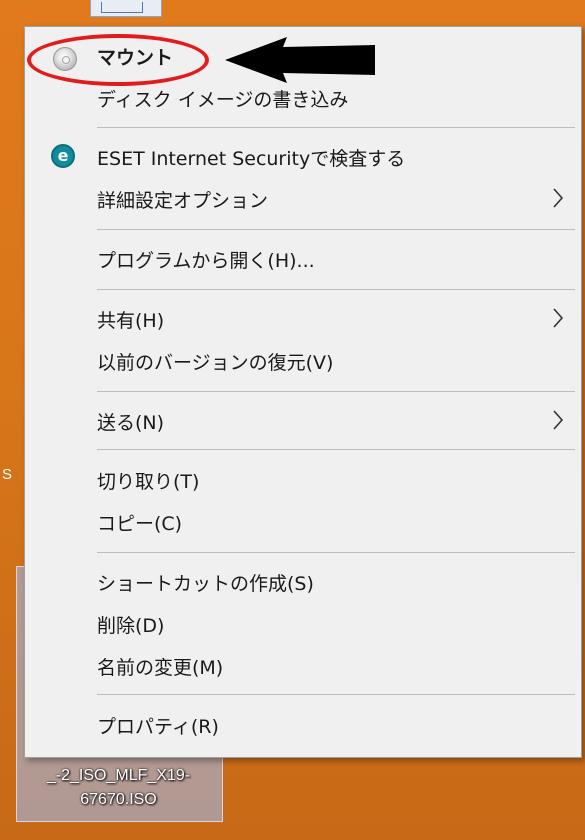  What do you see at coordinates (7, 474) in the screenshot?
I see `desktop-text-fragment: S` at bounding box center [7, 474].